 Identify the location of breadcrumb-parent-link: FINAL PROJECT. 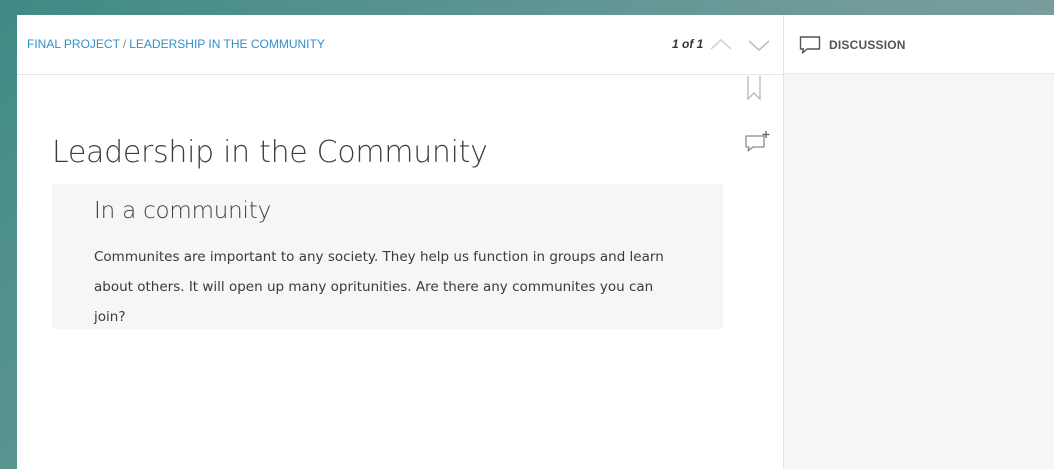
(73, 44).